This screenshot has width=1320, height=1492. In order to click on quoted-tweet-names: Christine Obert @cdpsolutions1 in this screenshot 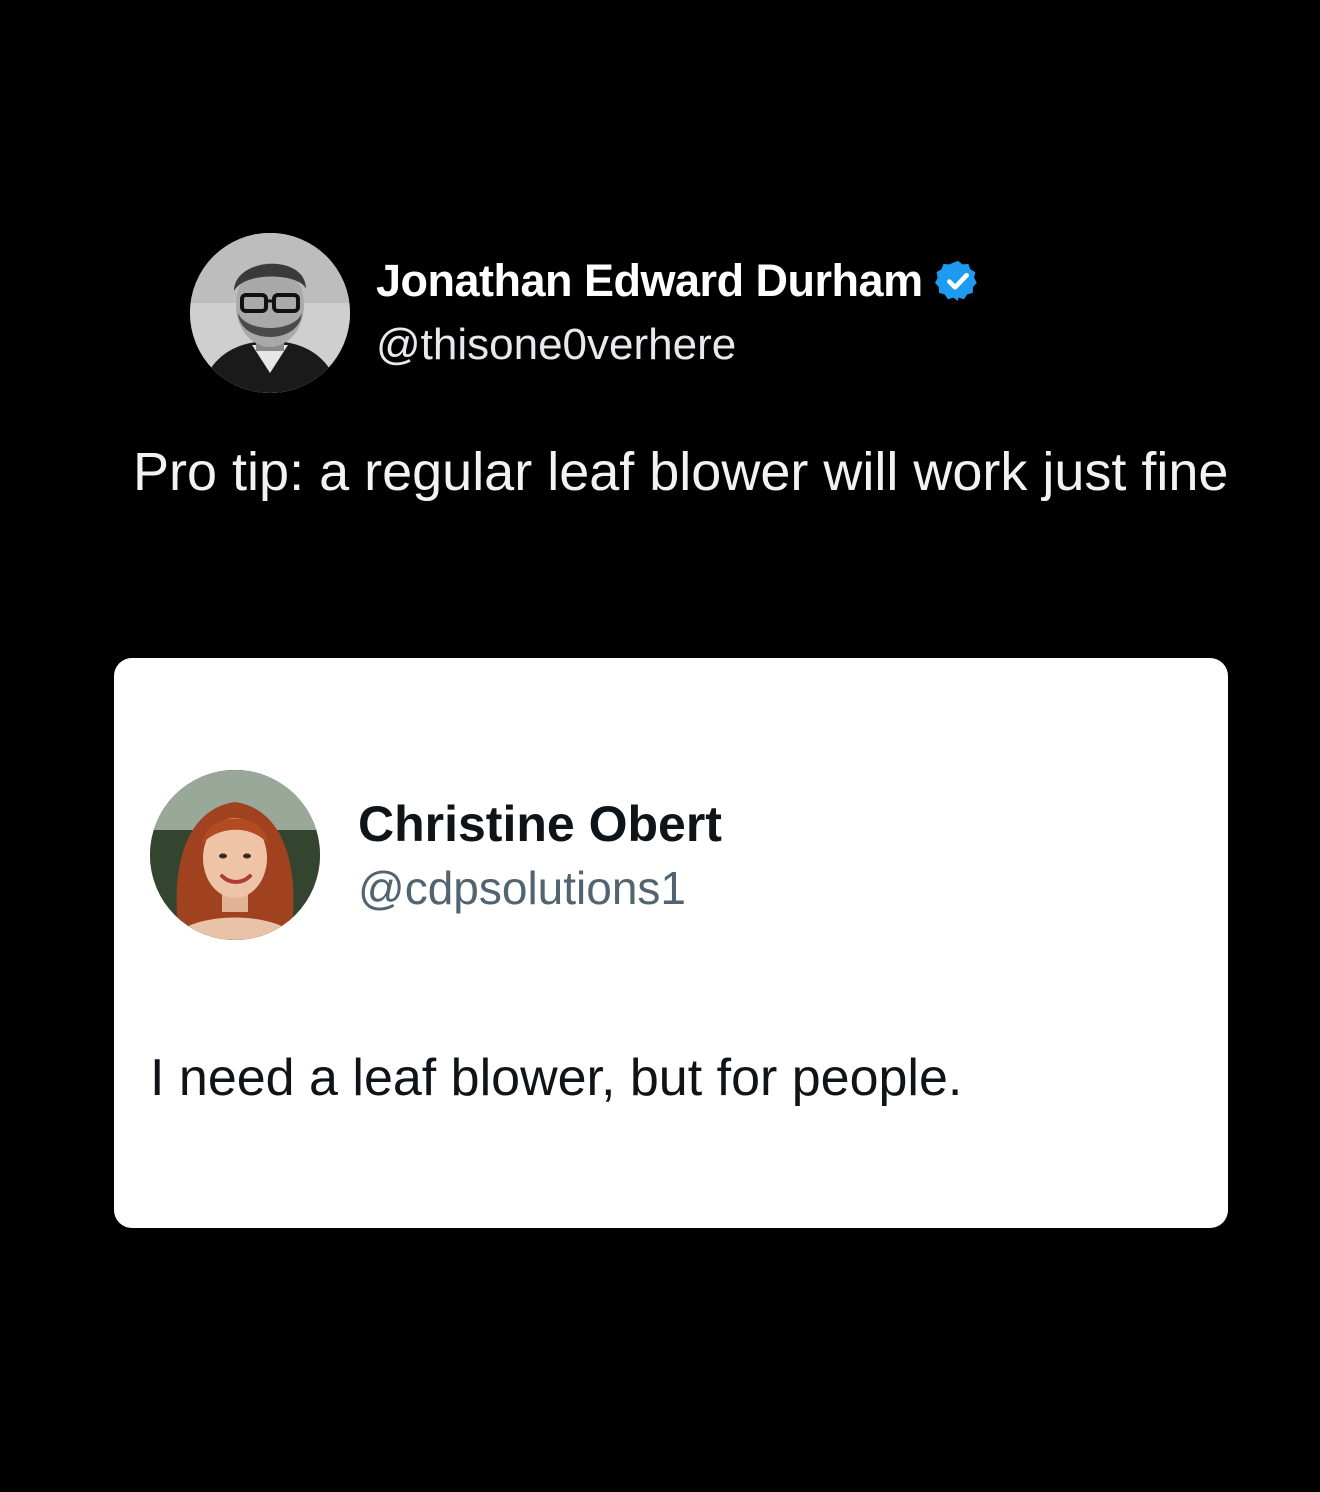, I will do `click(540, 855)`.